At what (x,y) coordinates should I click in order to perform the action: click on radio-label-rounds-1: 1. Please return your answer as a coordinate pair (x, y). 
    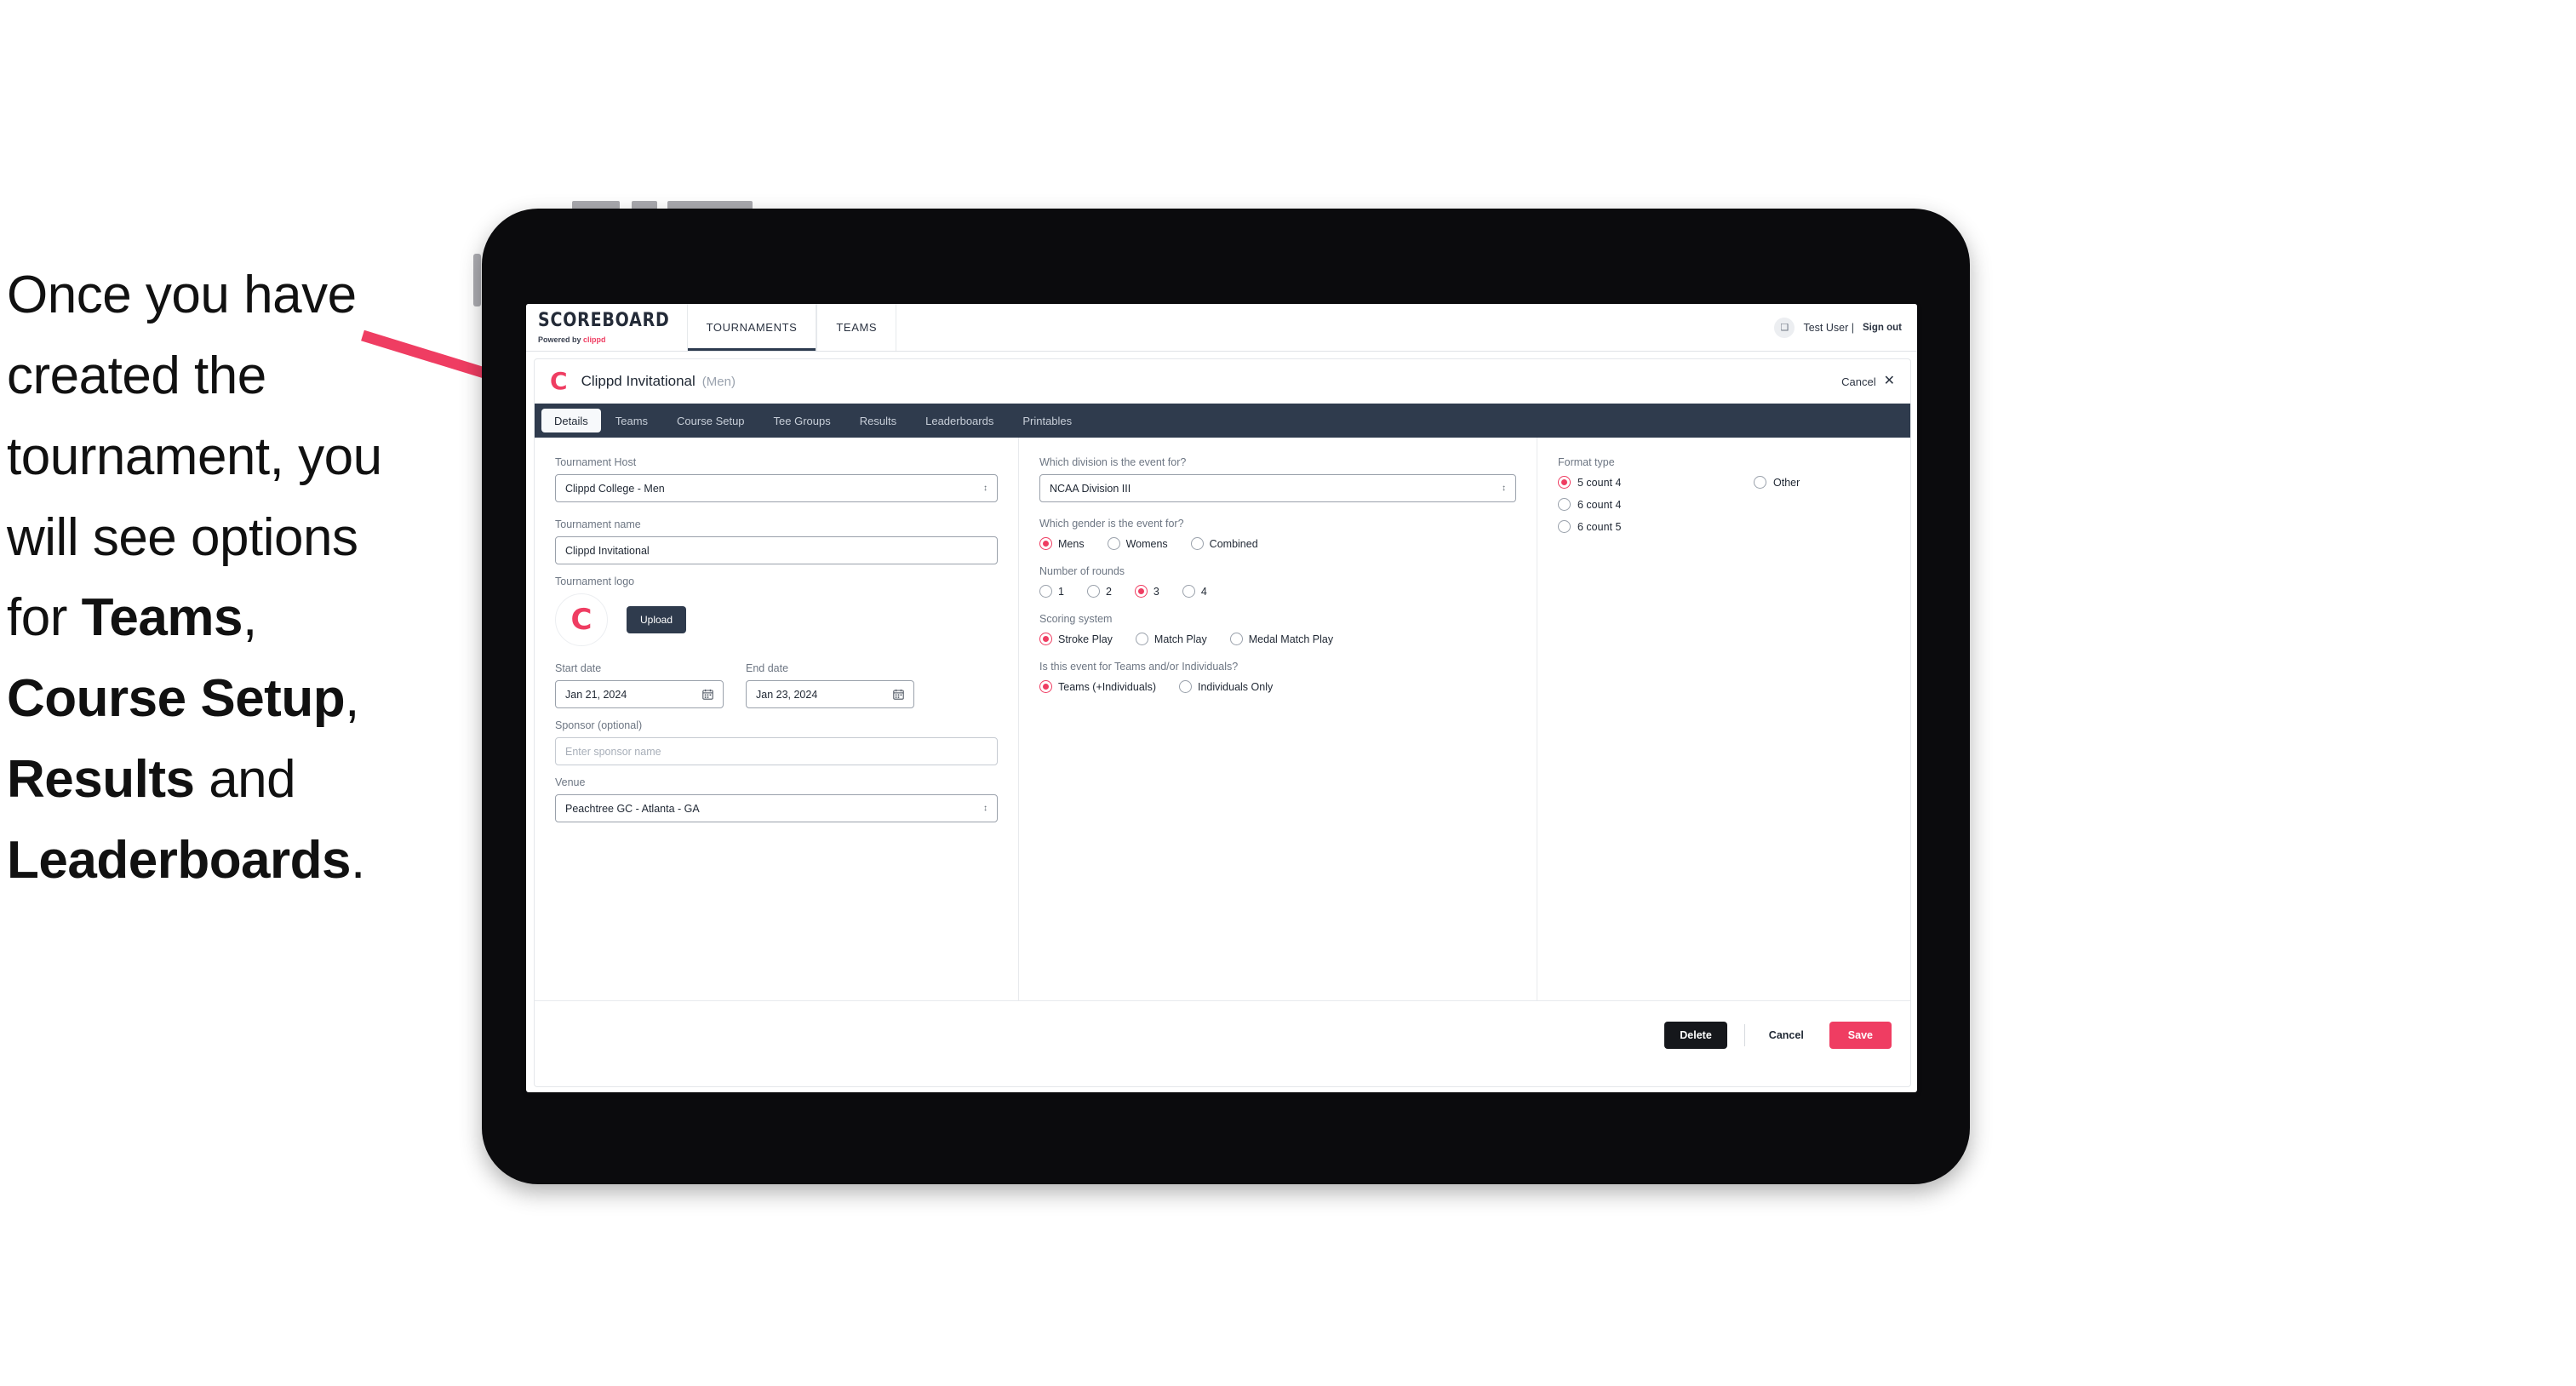
    Looking at the image, I should click on (1061, 591).